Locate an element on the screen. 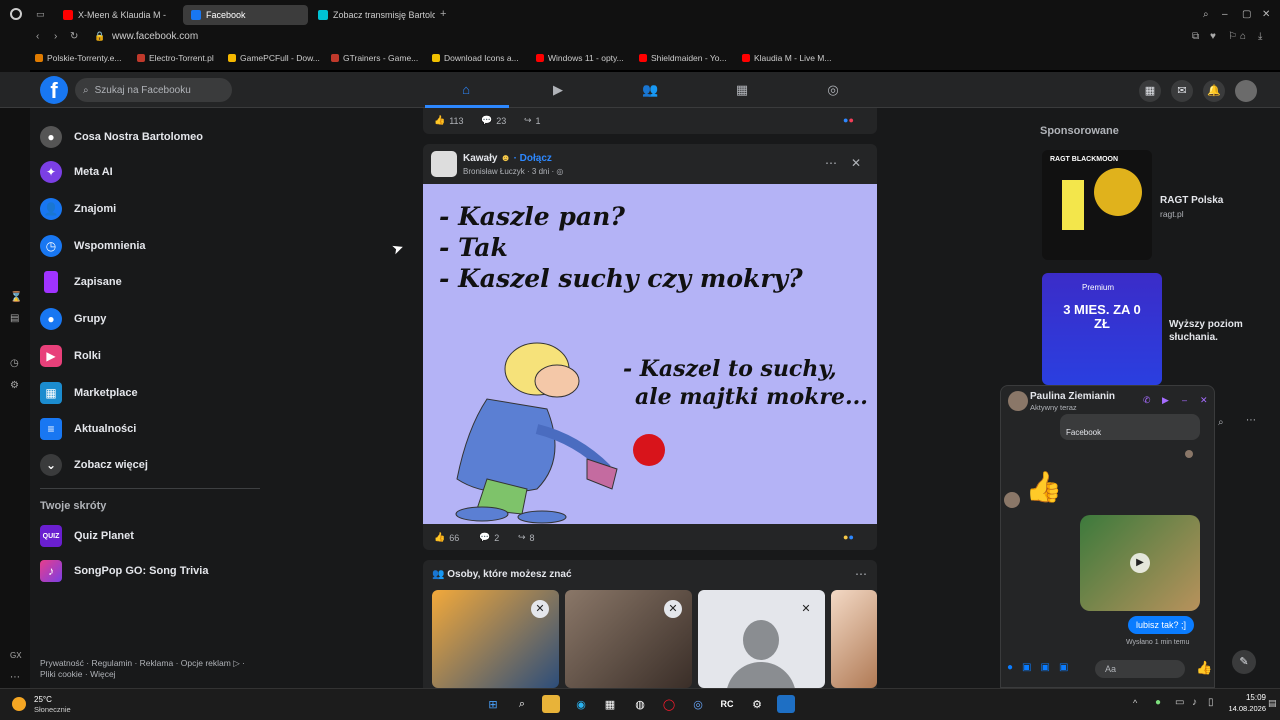  facebook-logo: f is located at coordinates (54, 90).